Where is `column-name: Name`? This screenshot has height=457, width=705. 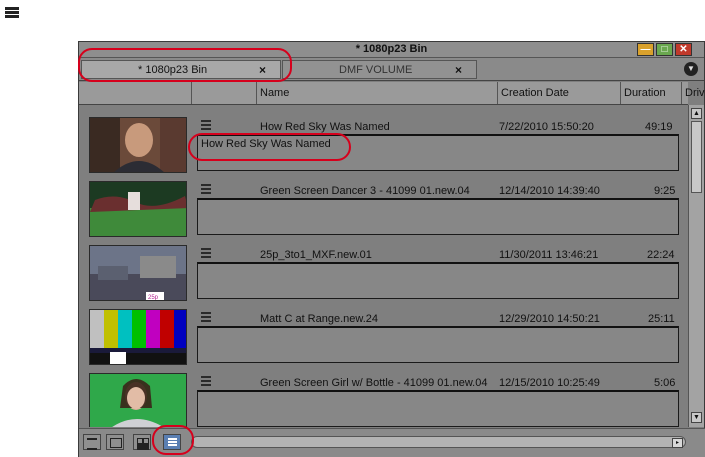 column-name: Name is located at coordinates (377, 93).